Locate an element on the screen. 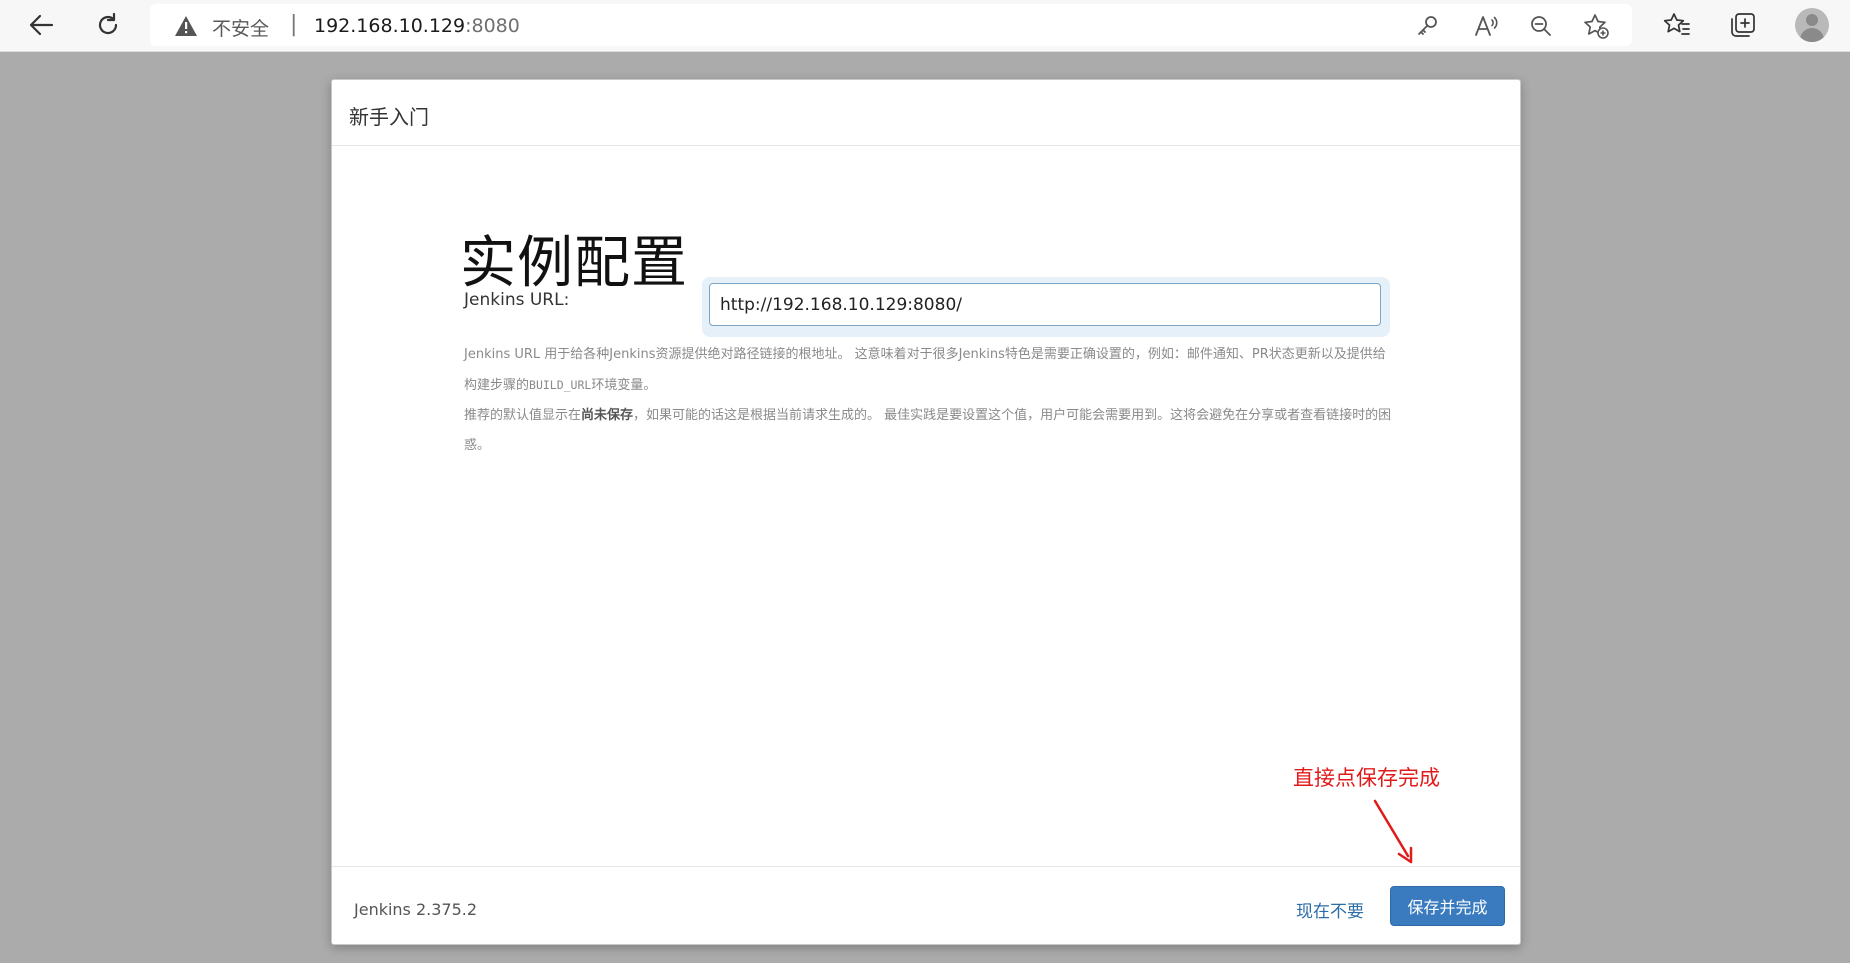  save-and-finish-button: 保存并完成 is located at coordinates (1447, 906).